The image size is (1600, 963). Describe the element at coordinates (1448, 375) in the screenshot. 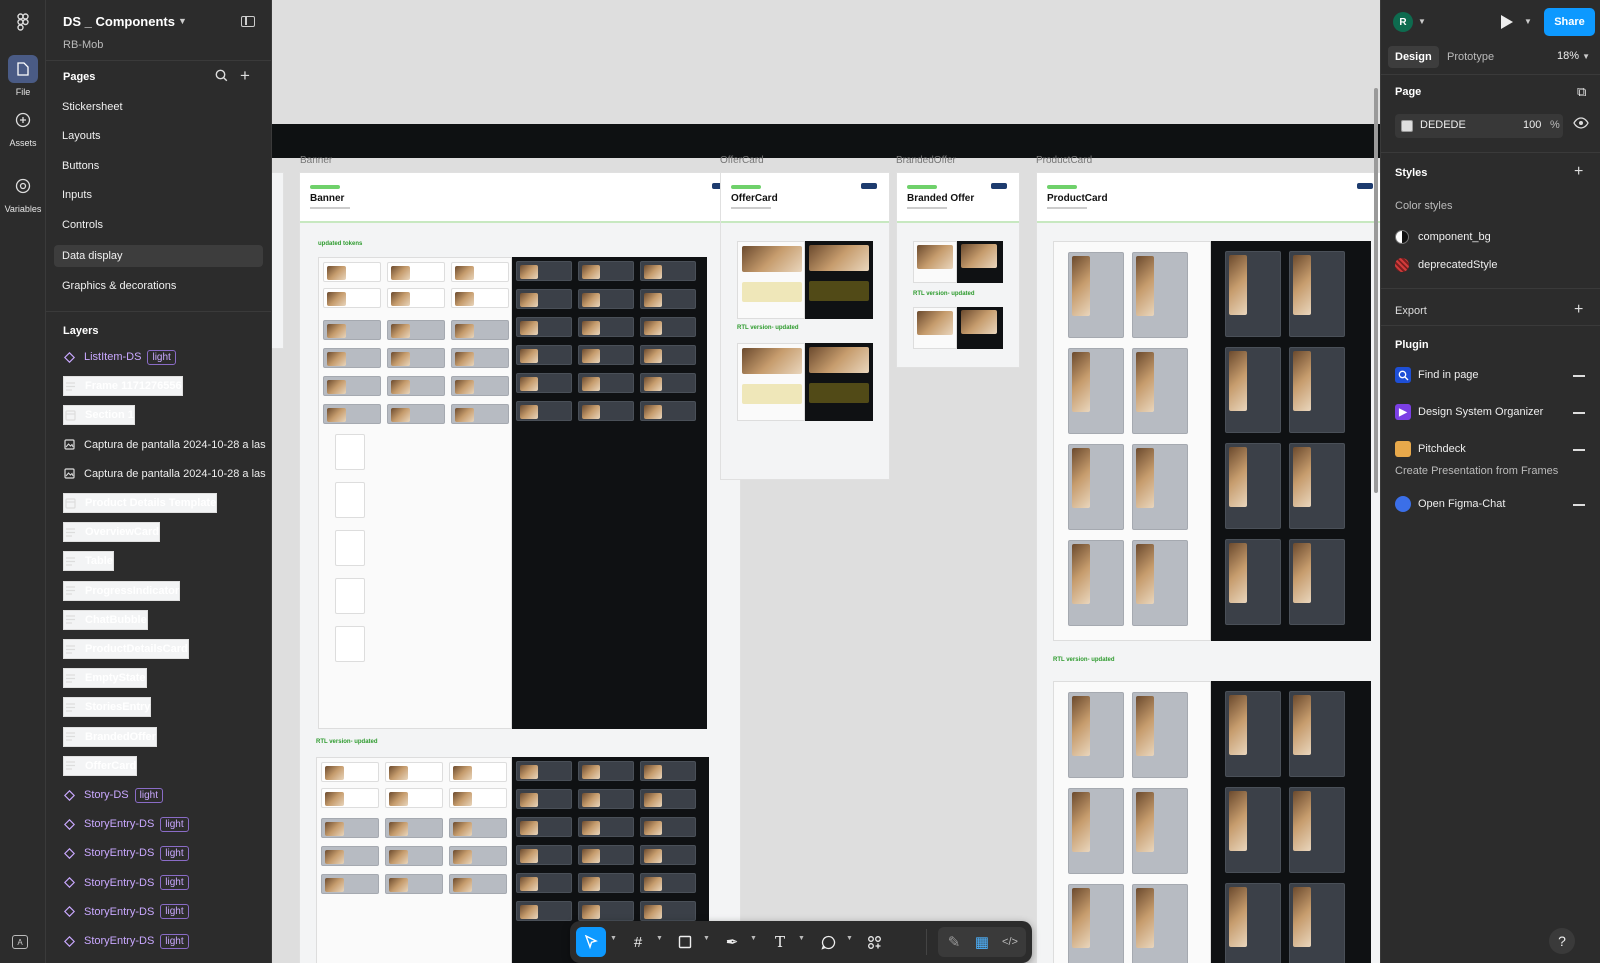

I see `plugin-item: Find in page` at that location.